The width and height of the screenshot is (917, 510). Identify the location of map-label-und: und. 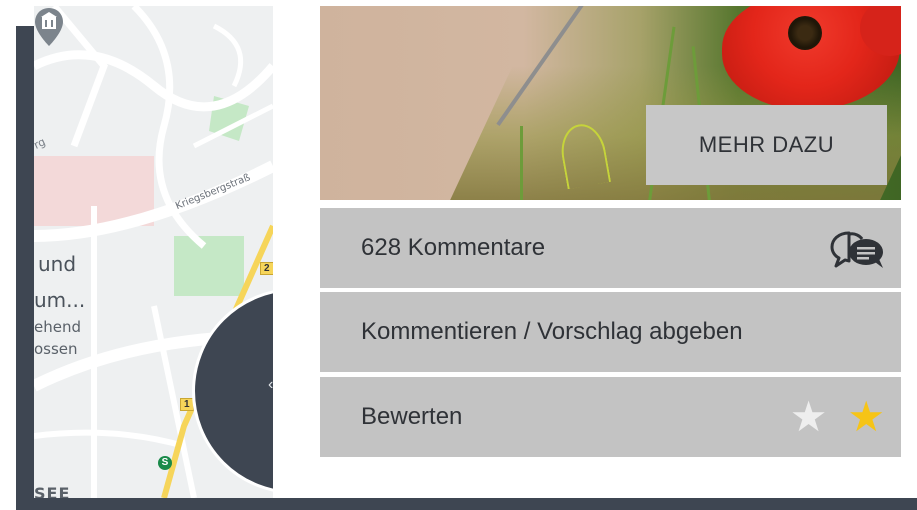
(57, 264).